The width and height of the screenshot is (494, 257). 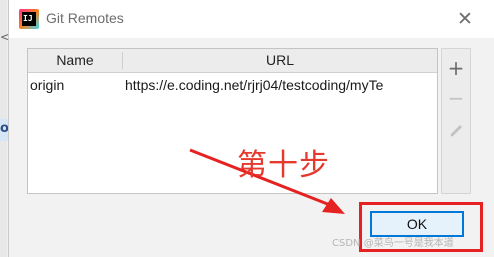 I want to click on csdn-watermark: CSDN @菜鸟一号是我本道, so click(x=393, y=243).